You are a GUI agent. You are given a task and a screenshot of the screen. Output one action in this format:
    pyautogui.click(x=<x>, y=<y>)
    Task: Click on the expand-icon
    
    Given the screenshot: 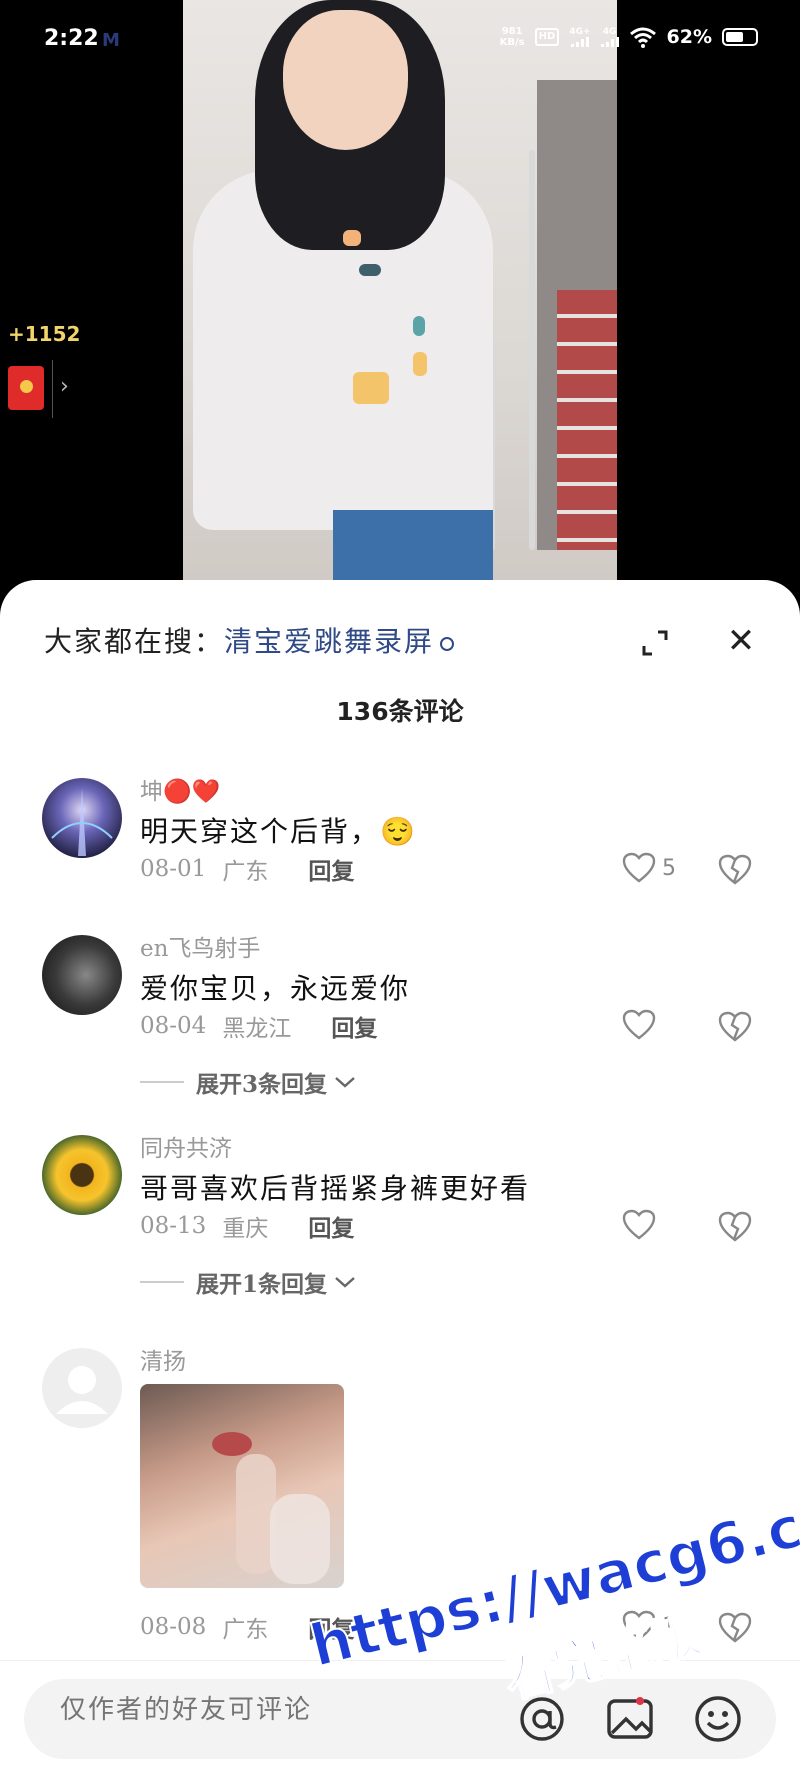 What is the action you would take?
    pyautogui.click(x=655, y=643)
    